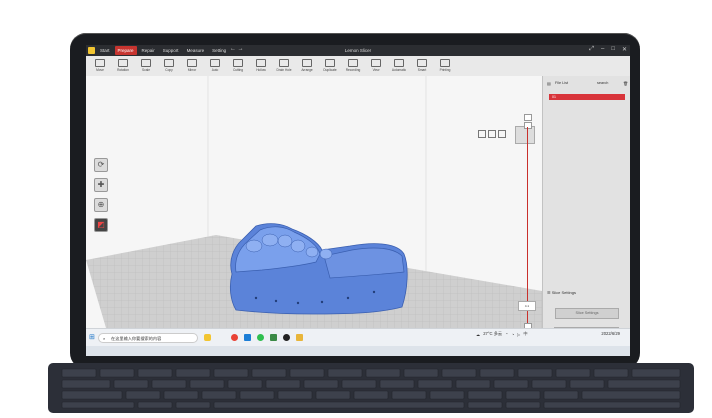 This screenshot has width=712, height=418. I want to click on slice-settings-button: Slice Settings, so click(587, 313).